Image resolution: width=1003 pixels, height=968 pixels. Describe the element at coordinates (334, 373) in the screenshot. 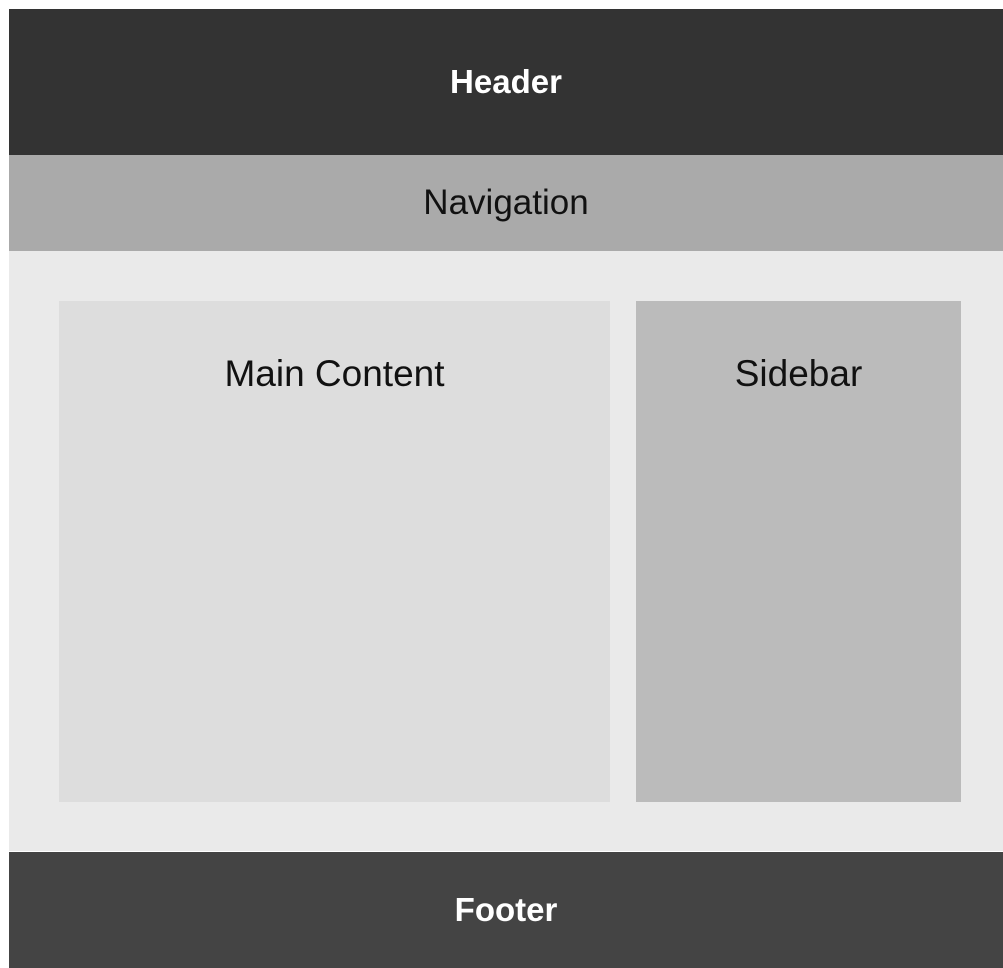

I see `main-content-label: Main Content` at that location.